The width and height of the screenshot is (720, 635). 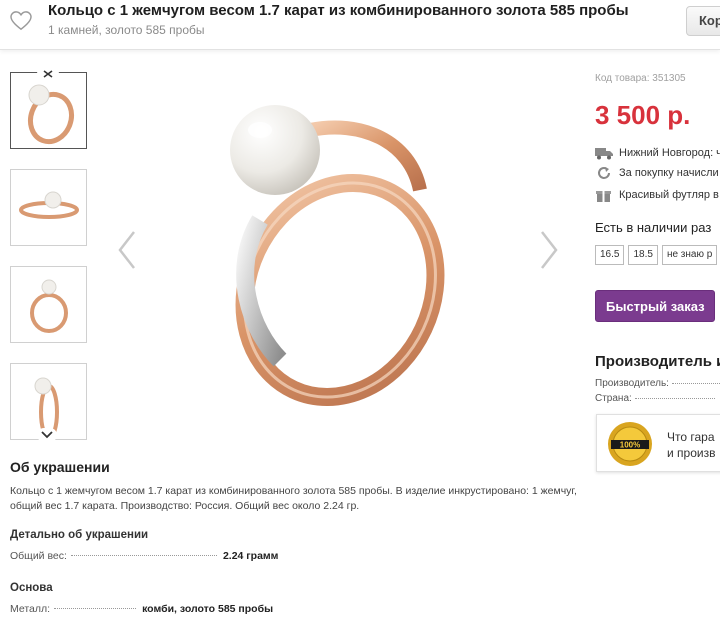 I want to click on metal-key: Металл:, so click(x=30, y=609).